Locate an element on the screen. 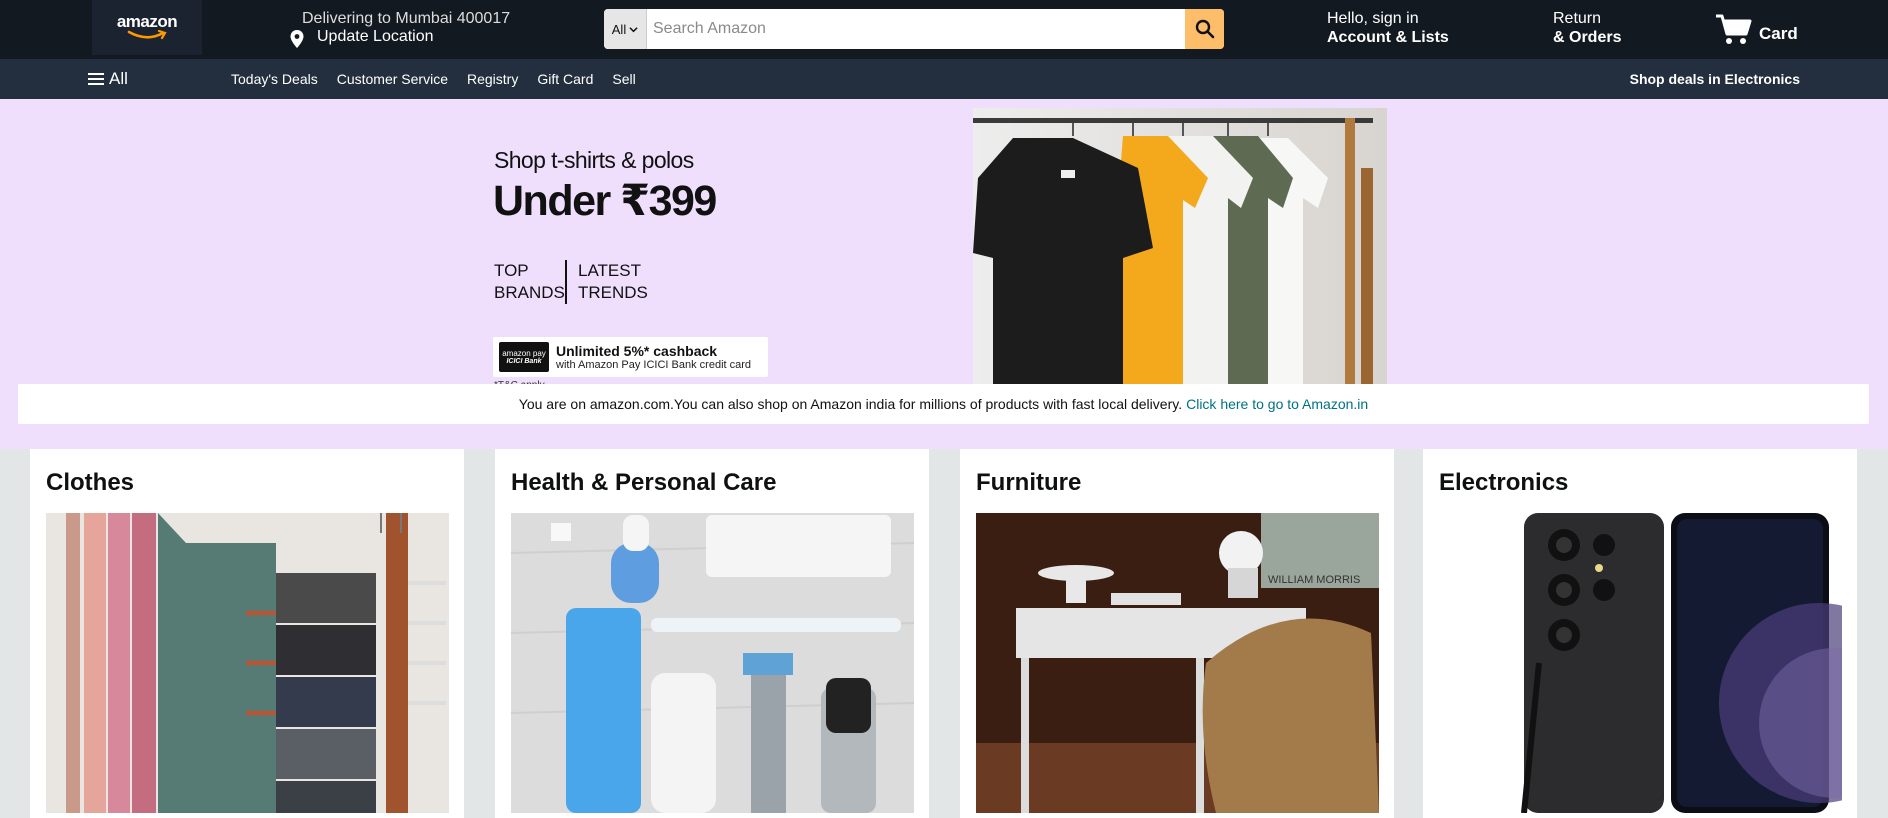  search-button is located at coordinates (1204, 29).